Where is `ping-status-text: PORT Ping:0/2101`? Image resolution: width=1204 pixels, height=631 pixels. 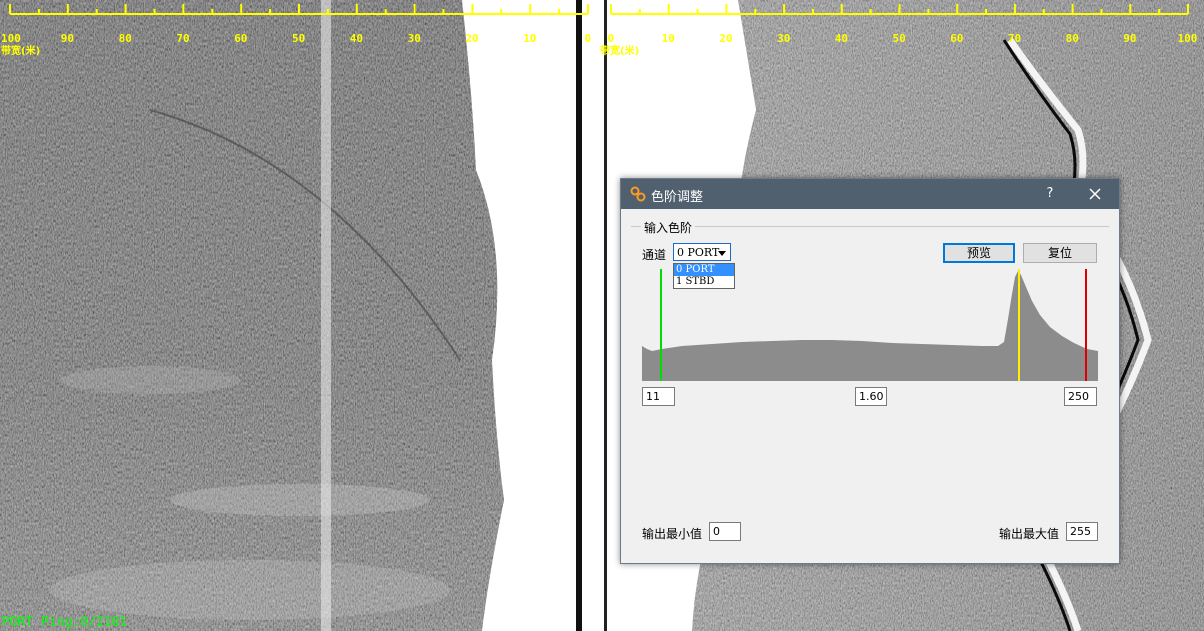 ping-status-text: PORT Ping:0/2101 is located at coordinates (65, 622).